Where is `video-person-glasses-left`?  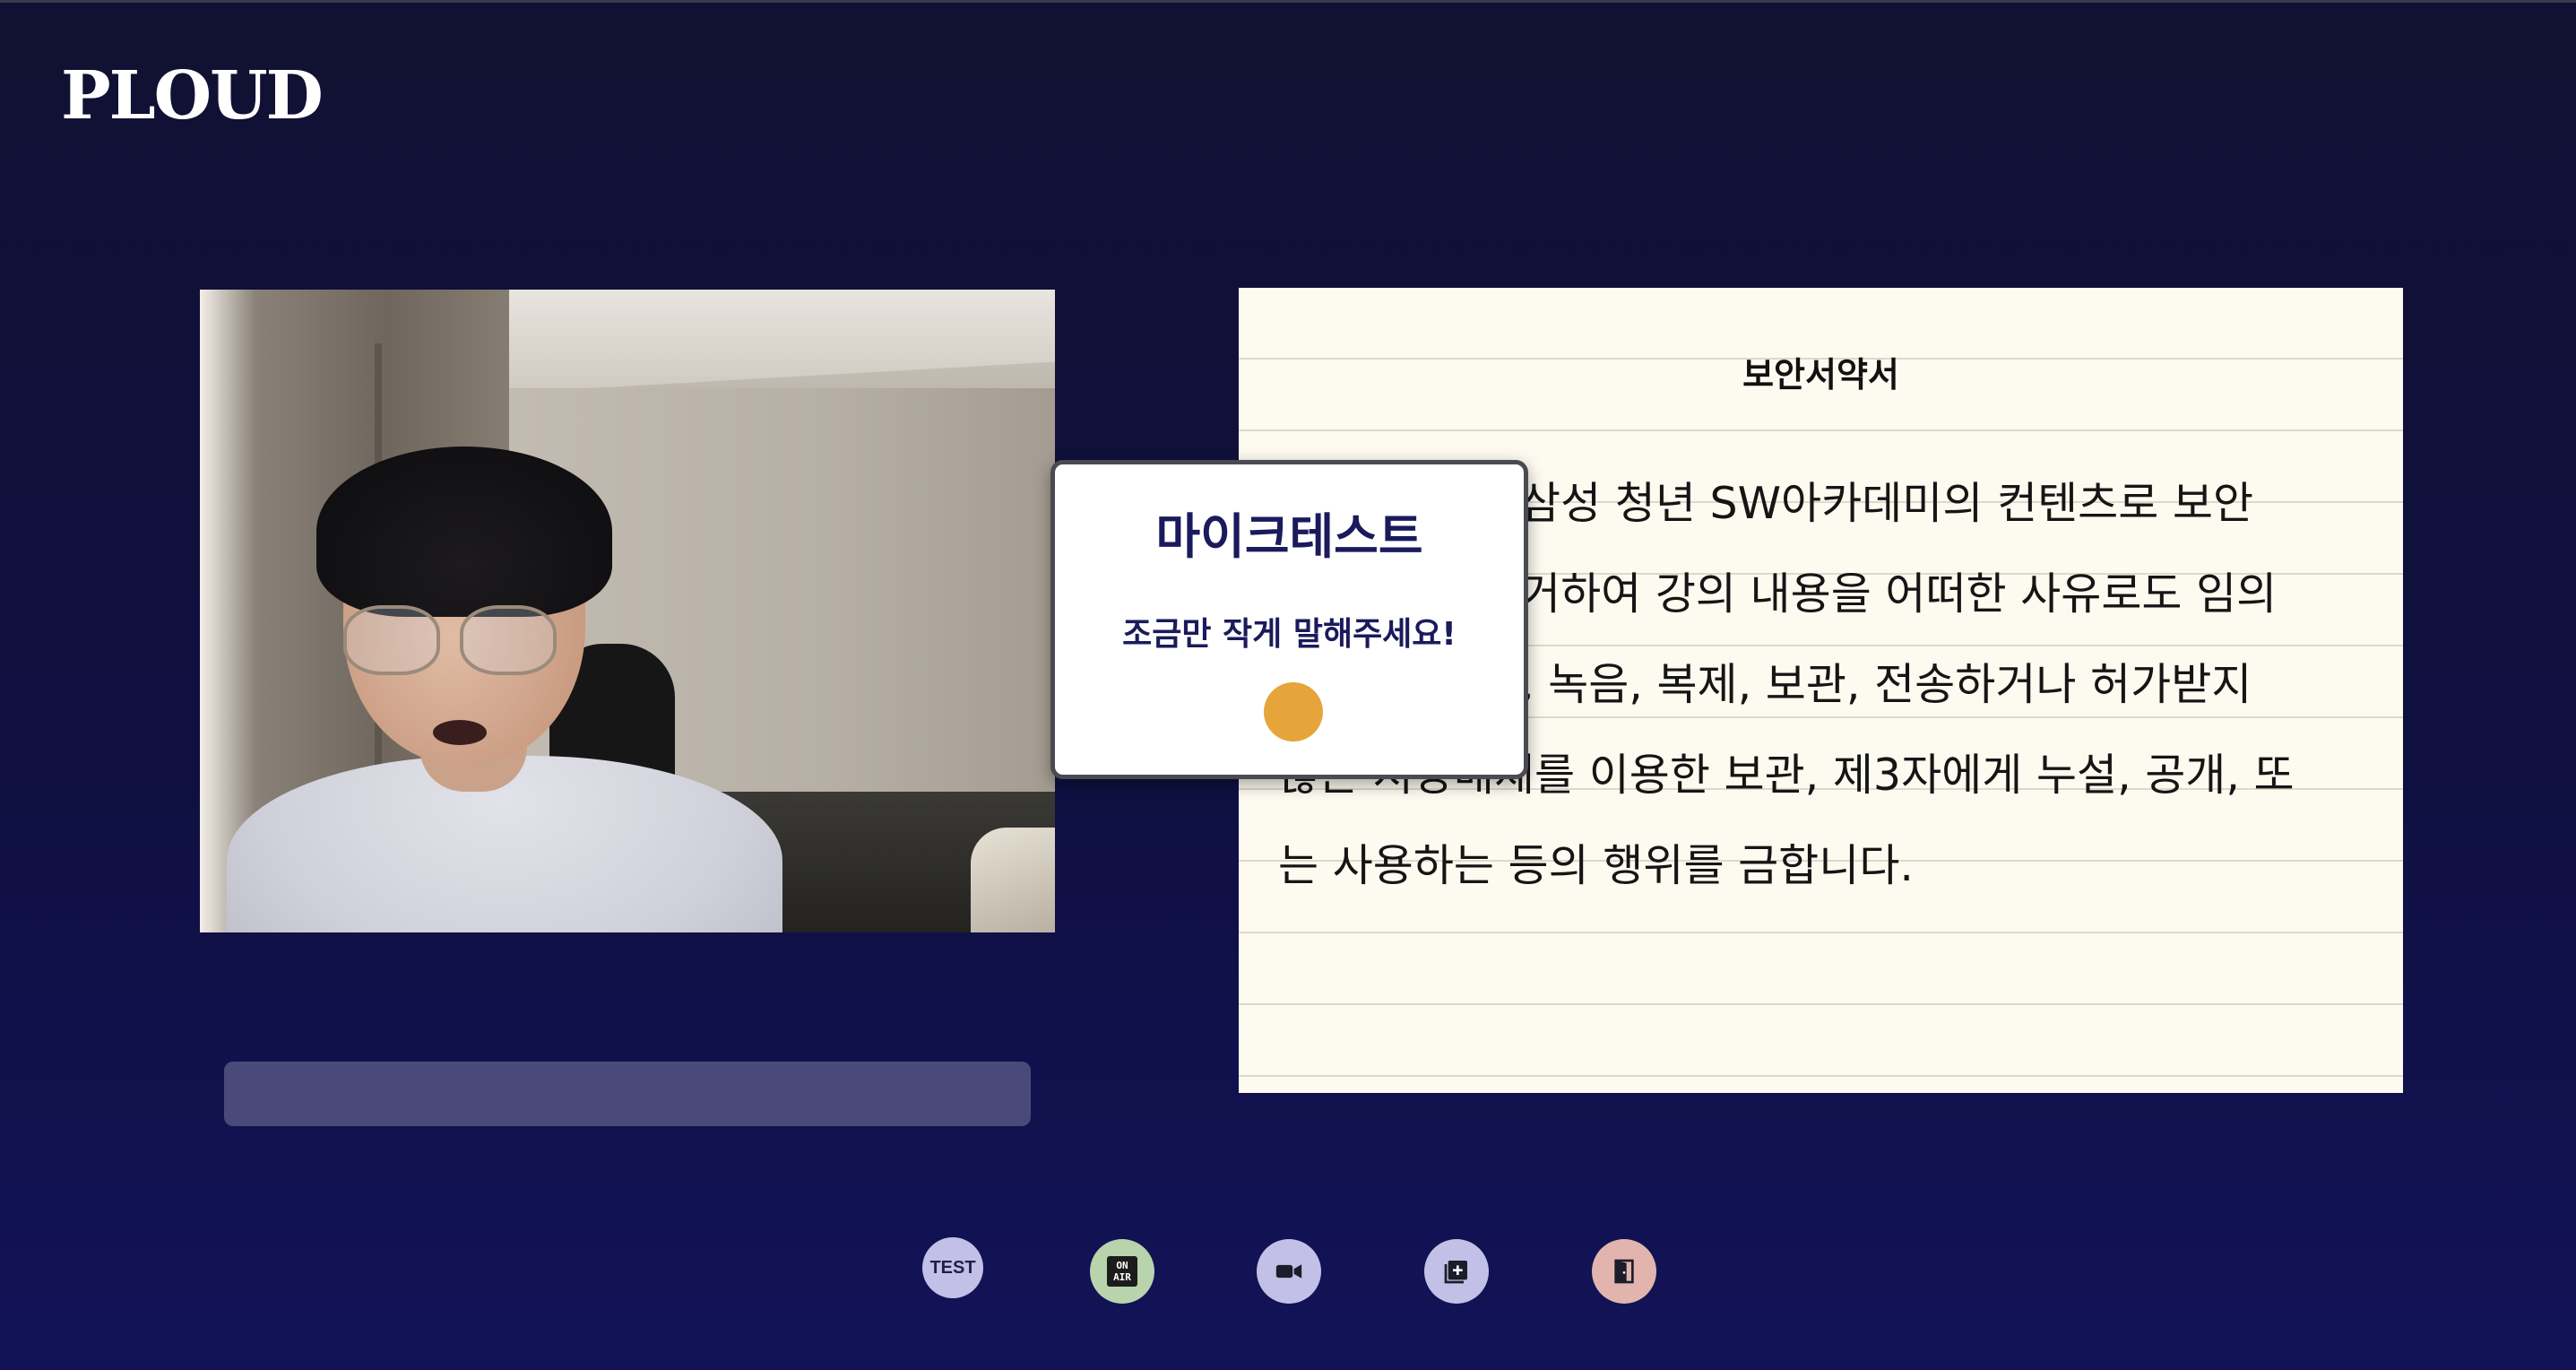 video-person-glasses-left is located at coordinates (391, 640).